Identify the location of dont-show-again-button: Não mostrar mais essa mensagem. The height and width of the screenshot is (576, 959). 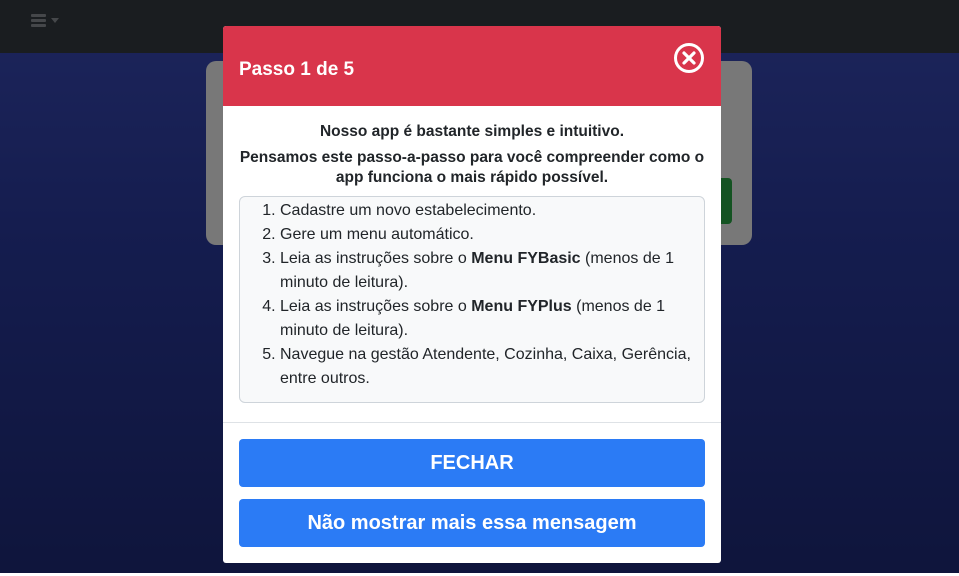
(472, 523).